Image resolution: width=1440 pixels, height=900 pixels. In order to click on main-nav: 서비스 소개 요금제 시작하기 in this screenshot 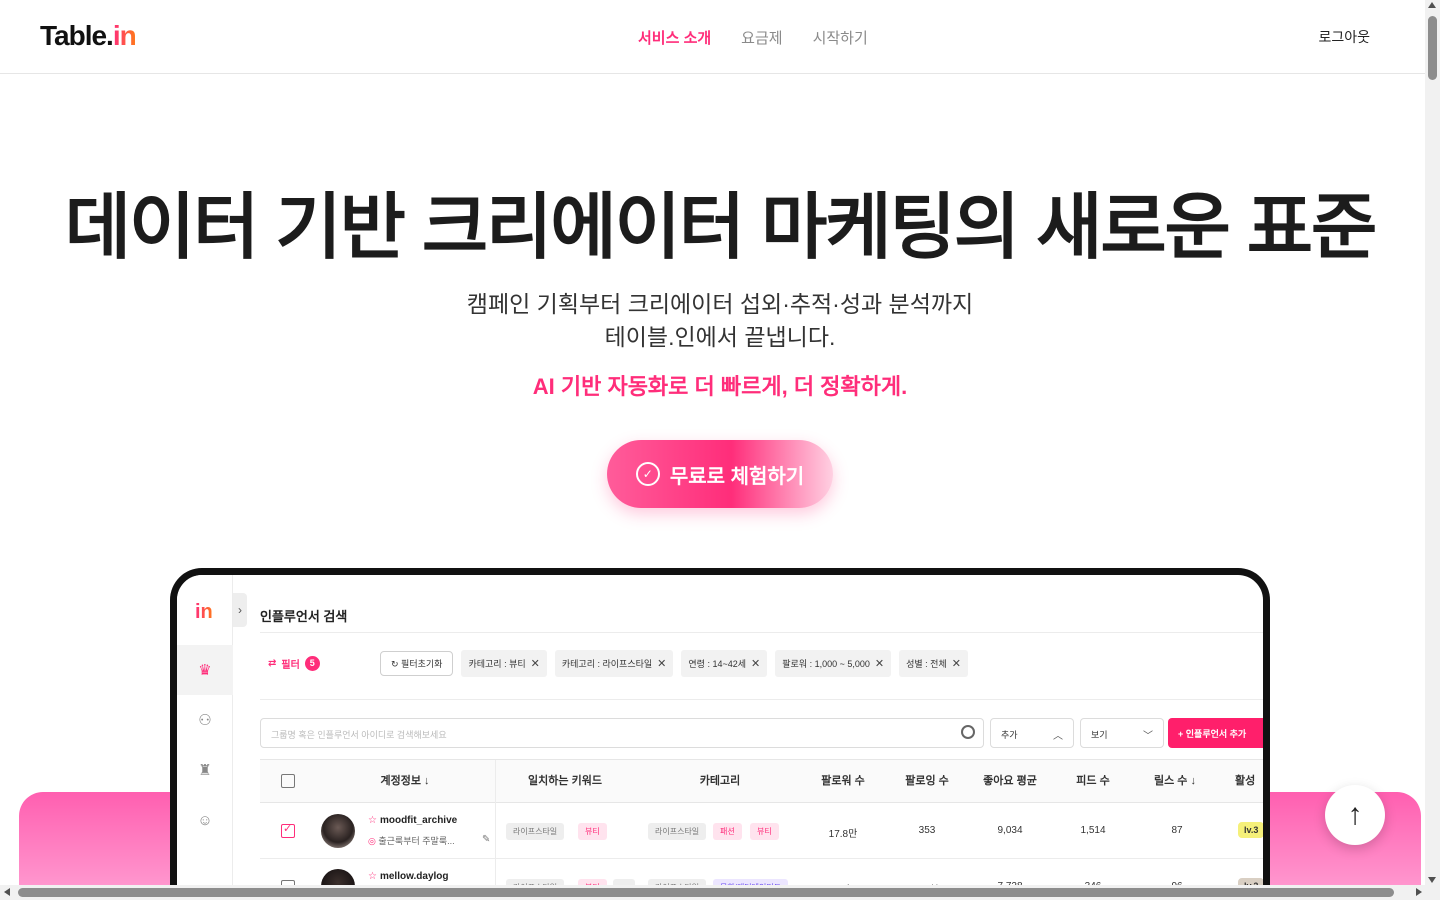, I will do `click(753, 37)`.